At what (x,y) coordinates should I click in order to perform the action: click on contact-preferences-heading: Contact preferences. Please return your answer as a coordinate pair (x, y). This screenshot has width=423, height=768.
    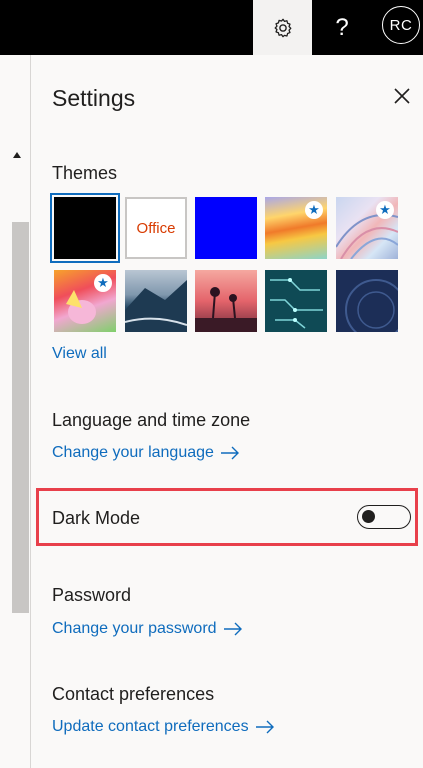
    Looking at the image, I should click on (133, 694).